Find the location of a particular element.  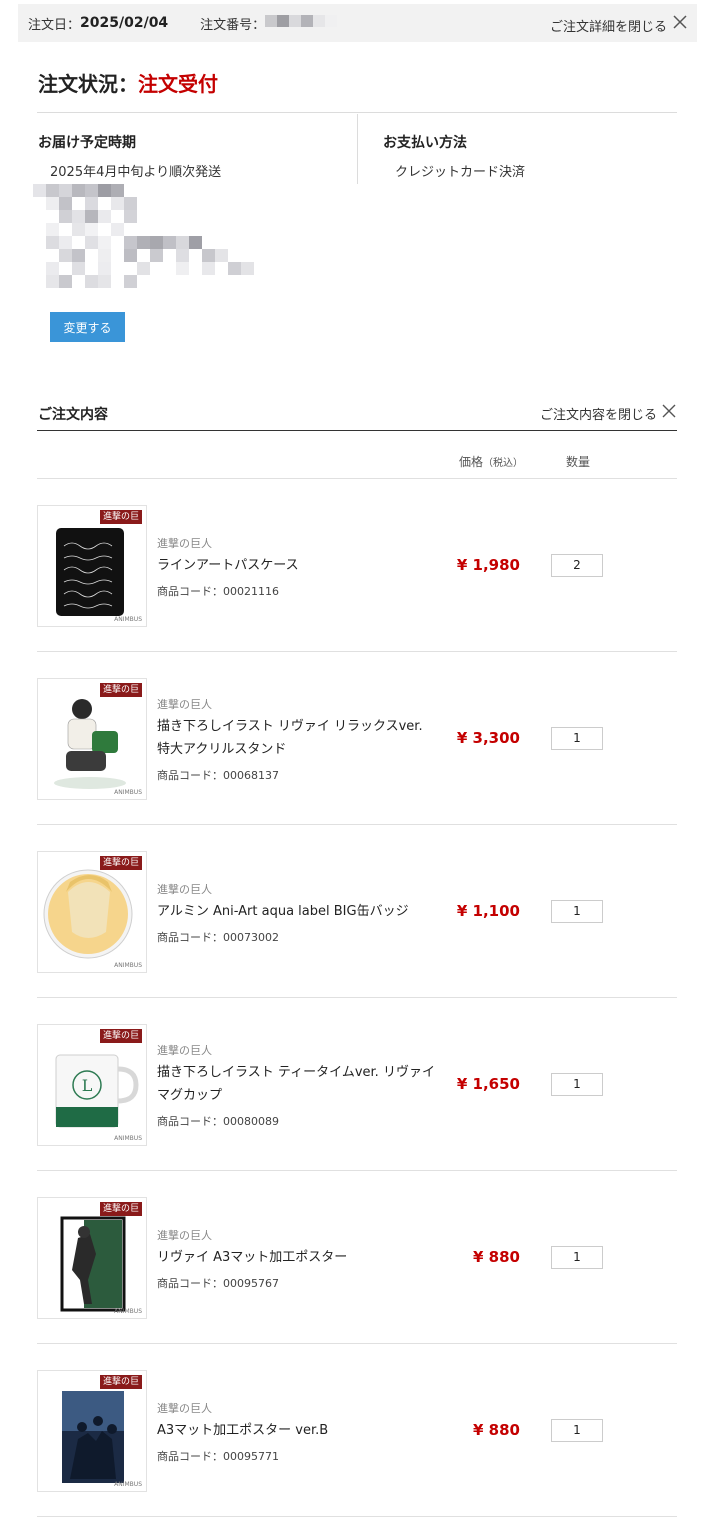

product-name: リヴァイ A3マット加工ポスター is located at coordinates (297, 1257).